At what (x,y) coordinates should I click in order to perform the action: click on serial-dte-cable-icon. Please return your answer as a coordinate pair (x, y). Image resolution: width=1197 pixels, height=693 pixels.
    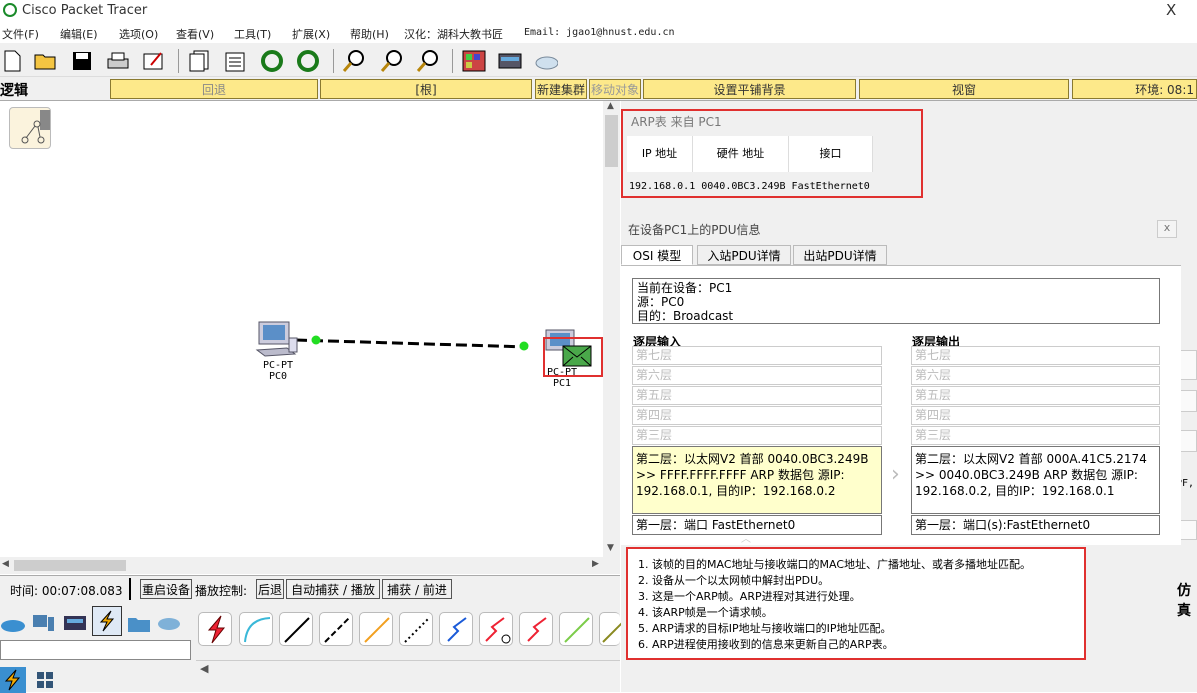
    Looking at the image, I should click on (536, 629).